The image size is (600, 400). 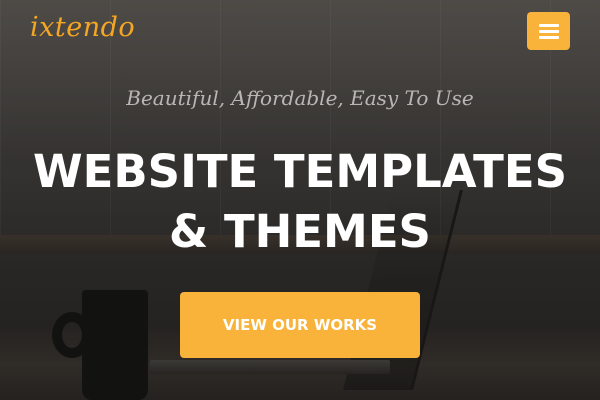 I want to click on menu-button, so click(x=548, y=31).